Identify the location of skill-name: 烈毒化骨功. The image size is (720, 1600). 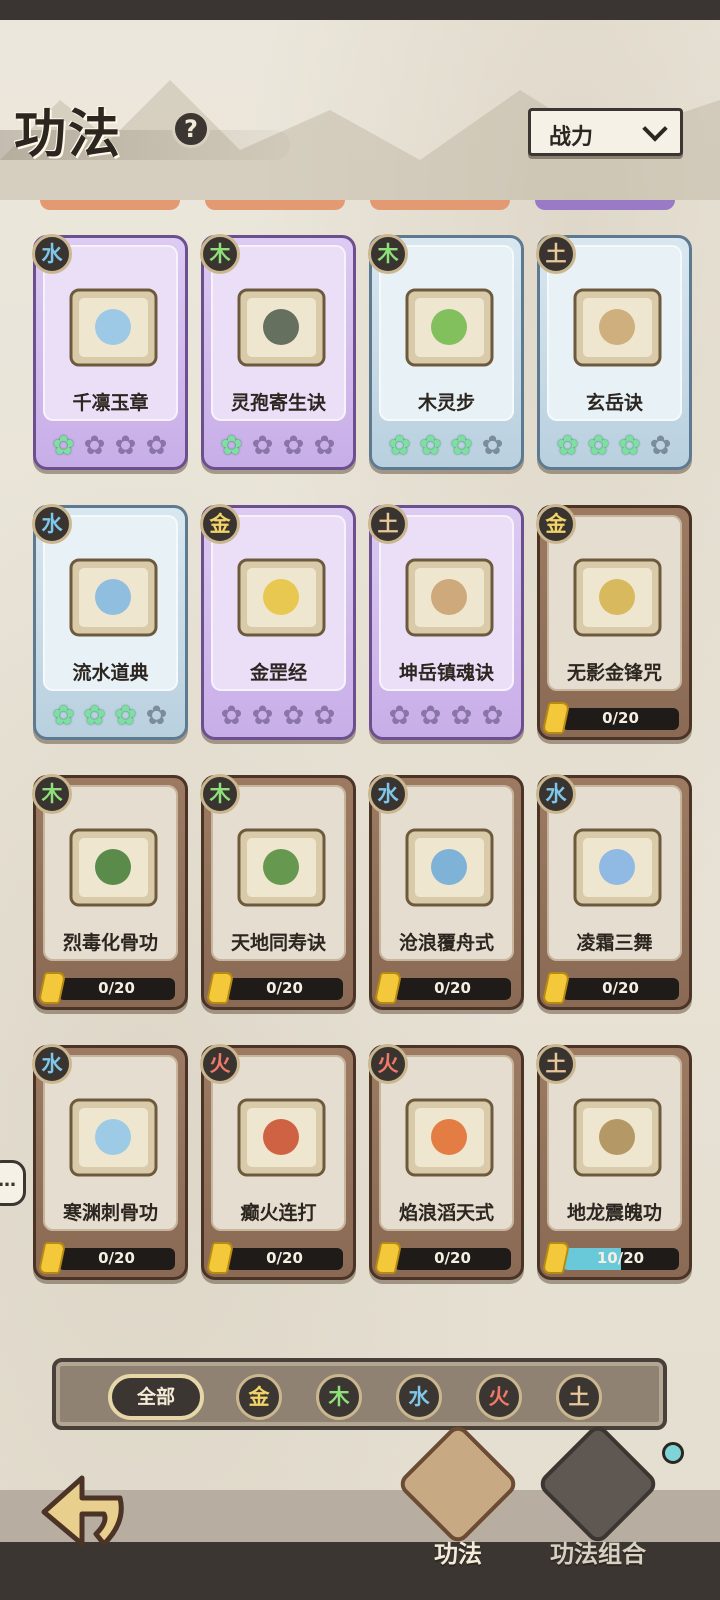
(110, 943).